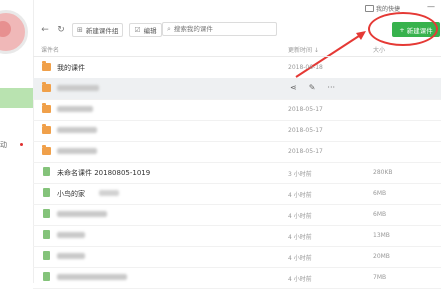  I want to click on table-header: 课件名 更新时间 ↓ 大小, so click(237, 48).